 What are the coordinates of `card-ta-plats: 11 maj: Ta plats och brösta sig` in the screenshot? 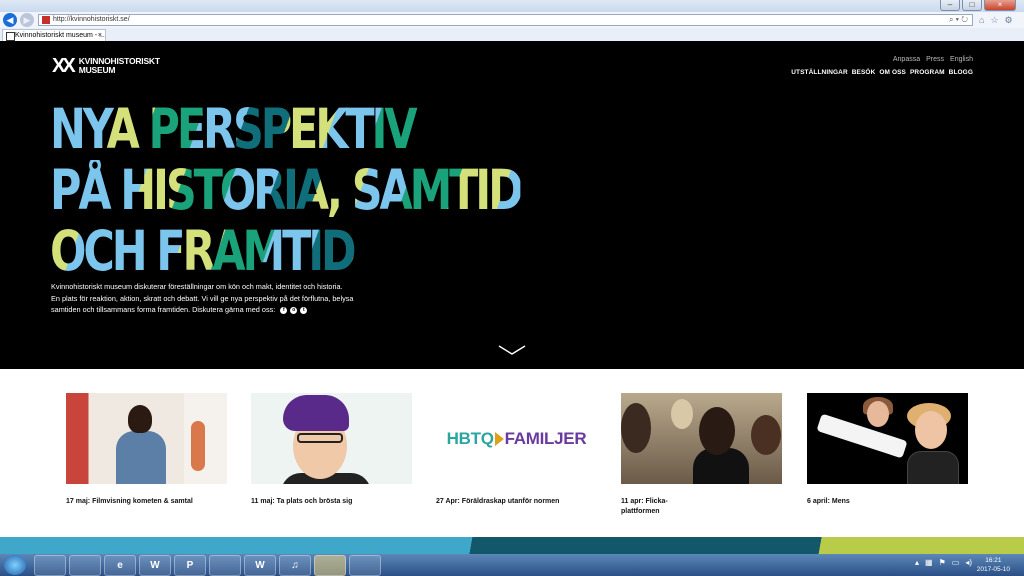 It's located at (331, 450).